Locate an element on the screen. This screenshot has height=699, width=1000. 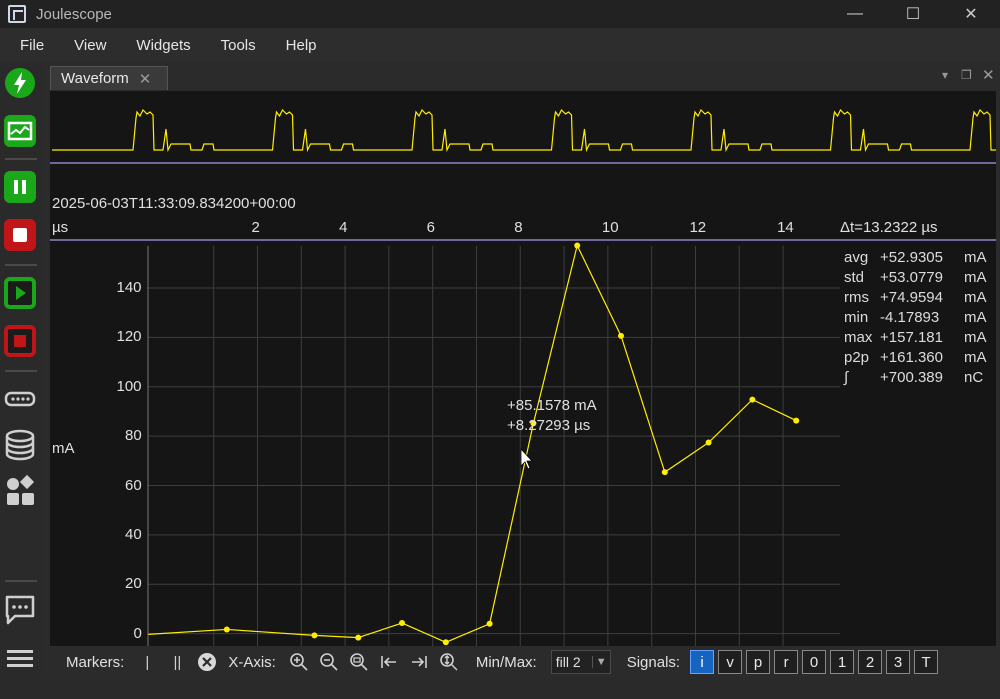
database-button is located at coordinates (20, 445).